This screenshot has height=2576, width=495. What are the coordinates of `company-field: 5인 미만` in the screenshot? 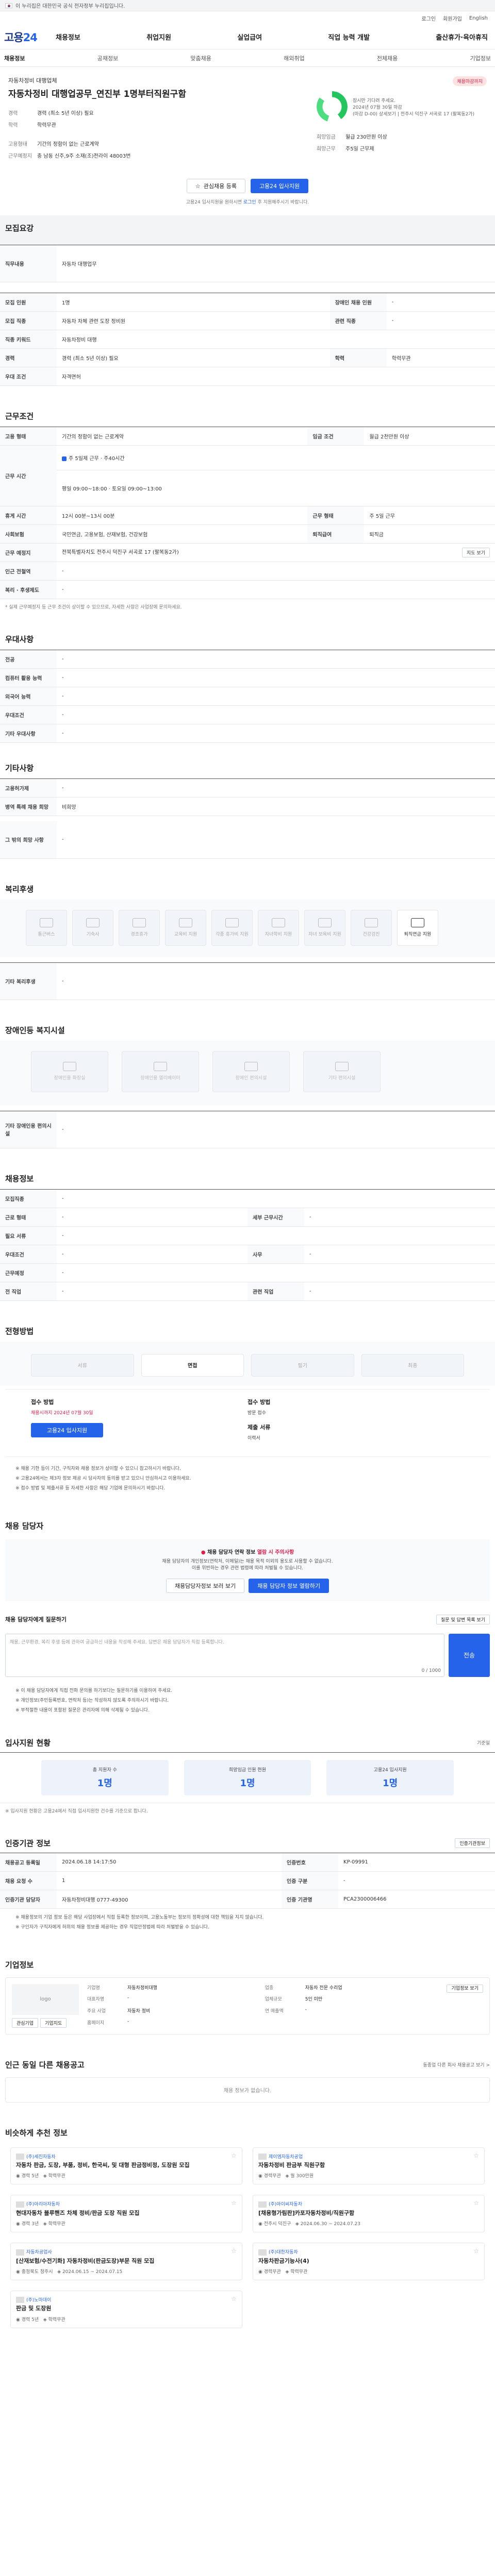 It's located at (314, 2000).